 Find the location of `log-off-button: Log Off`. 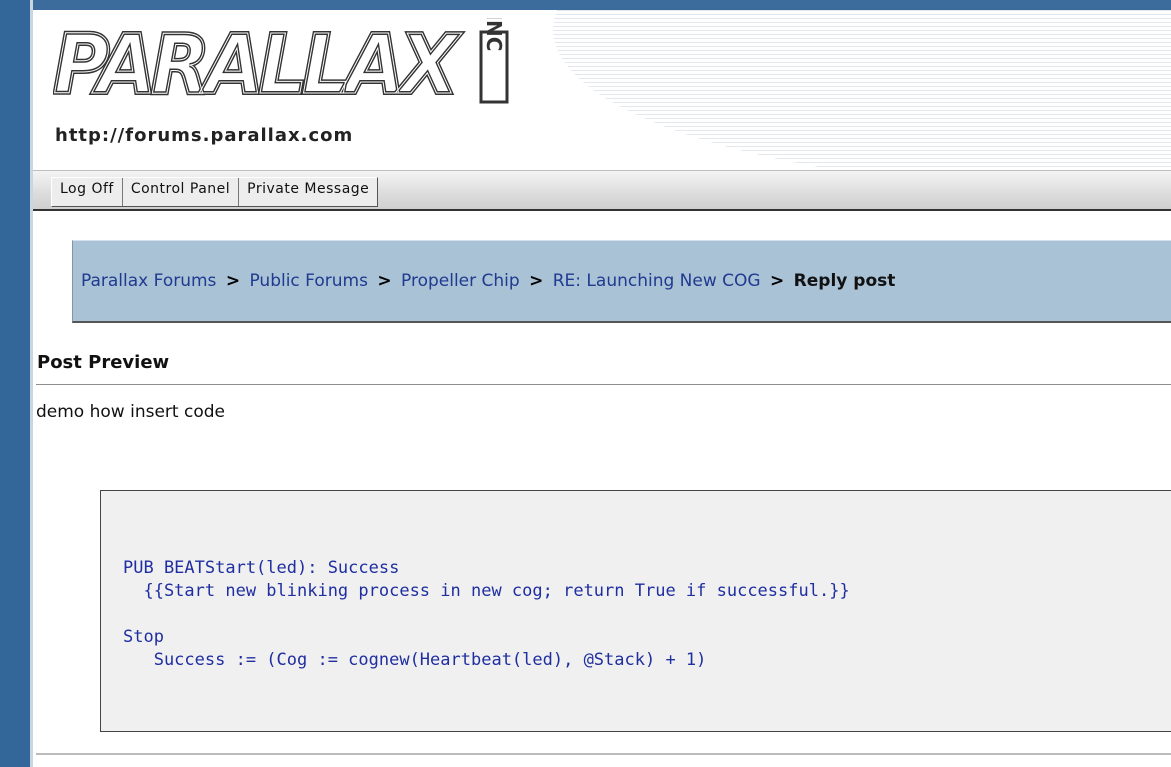

log-off-button: Log Off is located at coordinates (87, 192).